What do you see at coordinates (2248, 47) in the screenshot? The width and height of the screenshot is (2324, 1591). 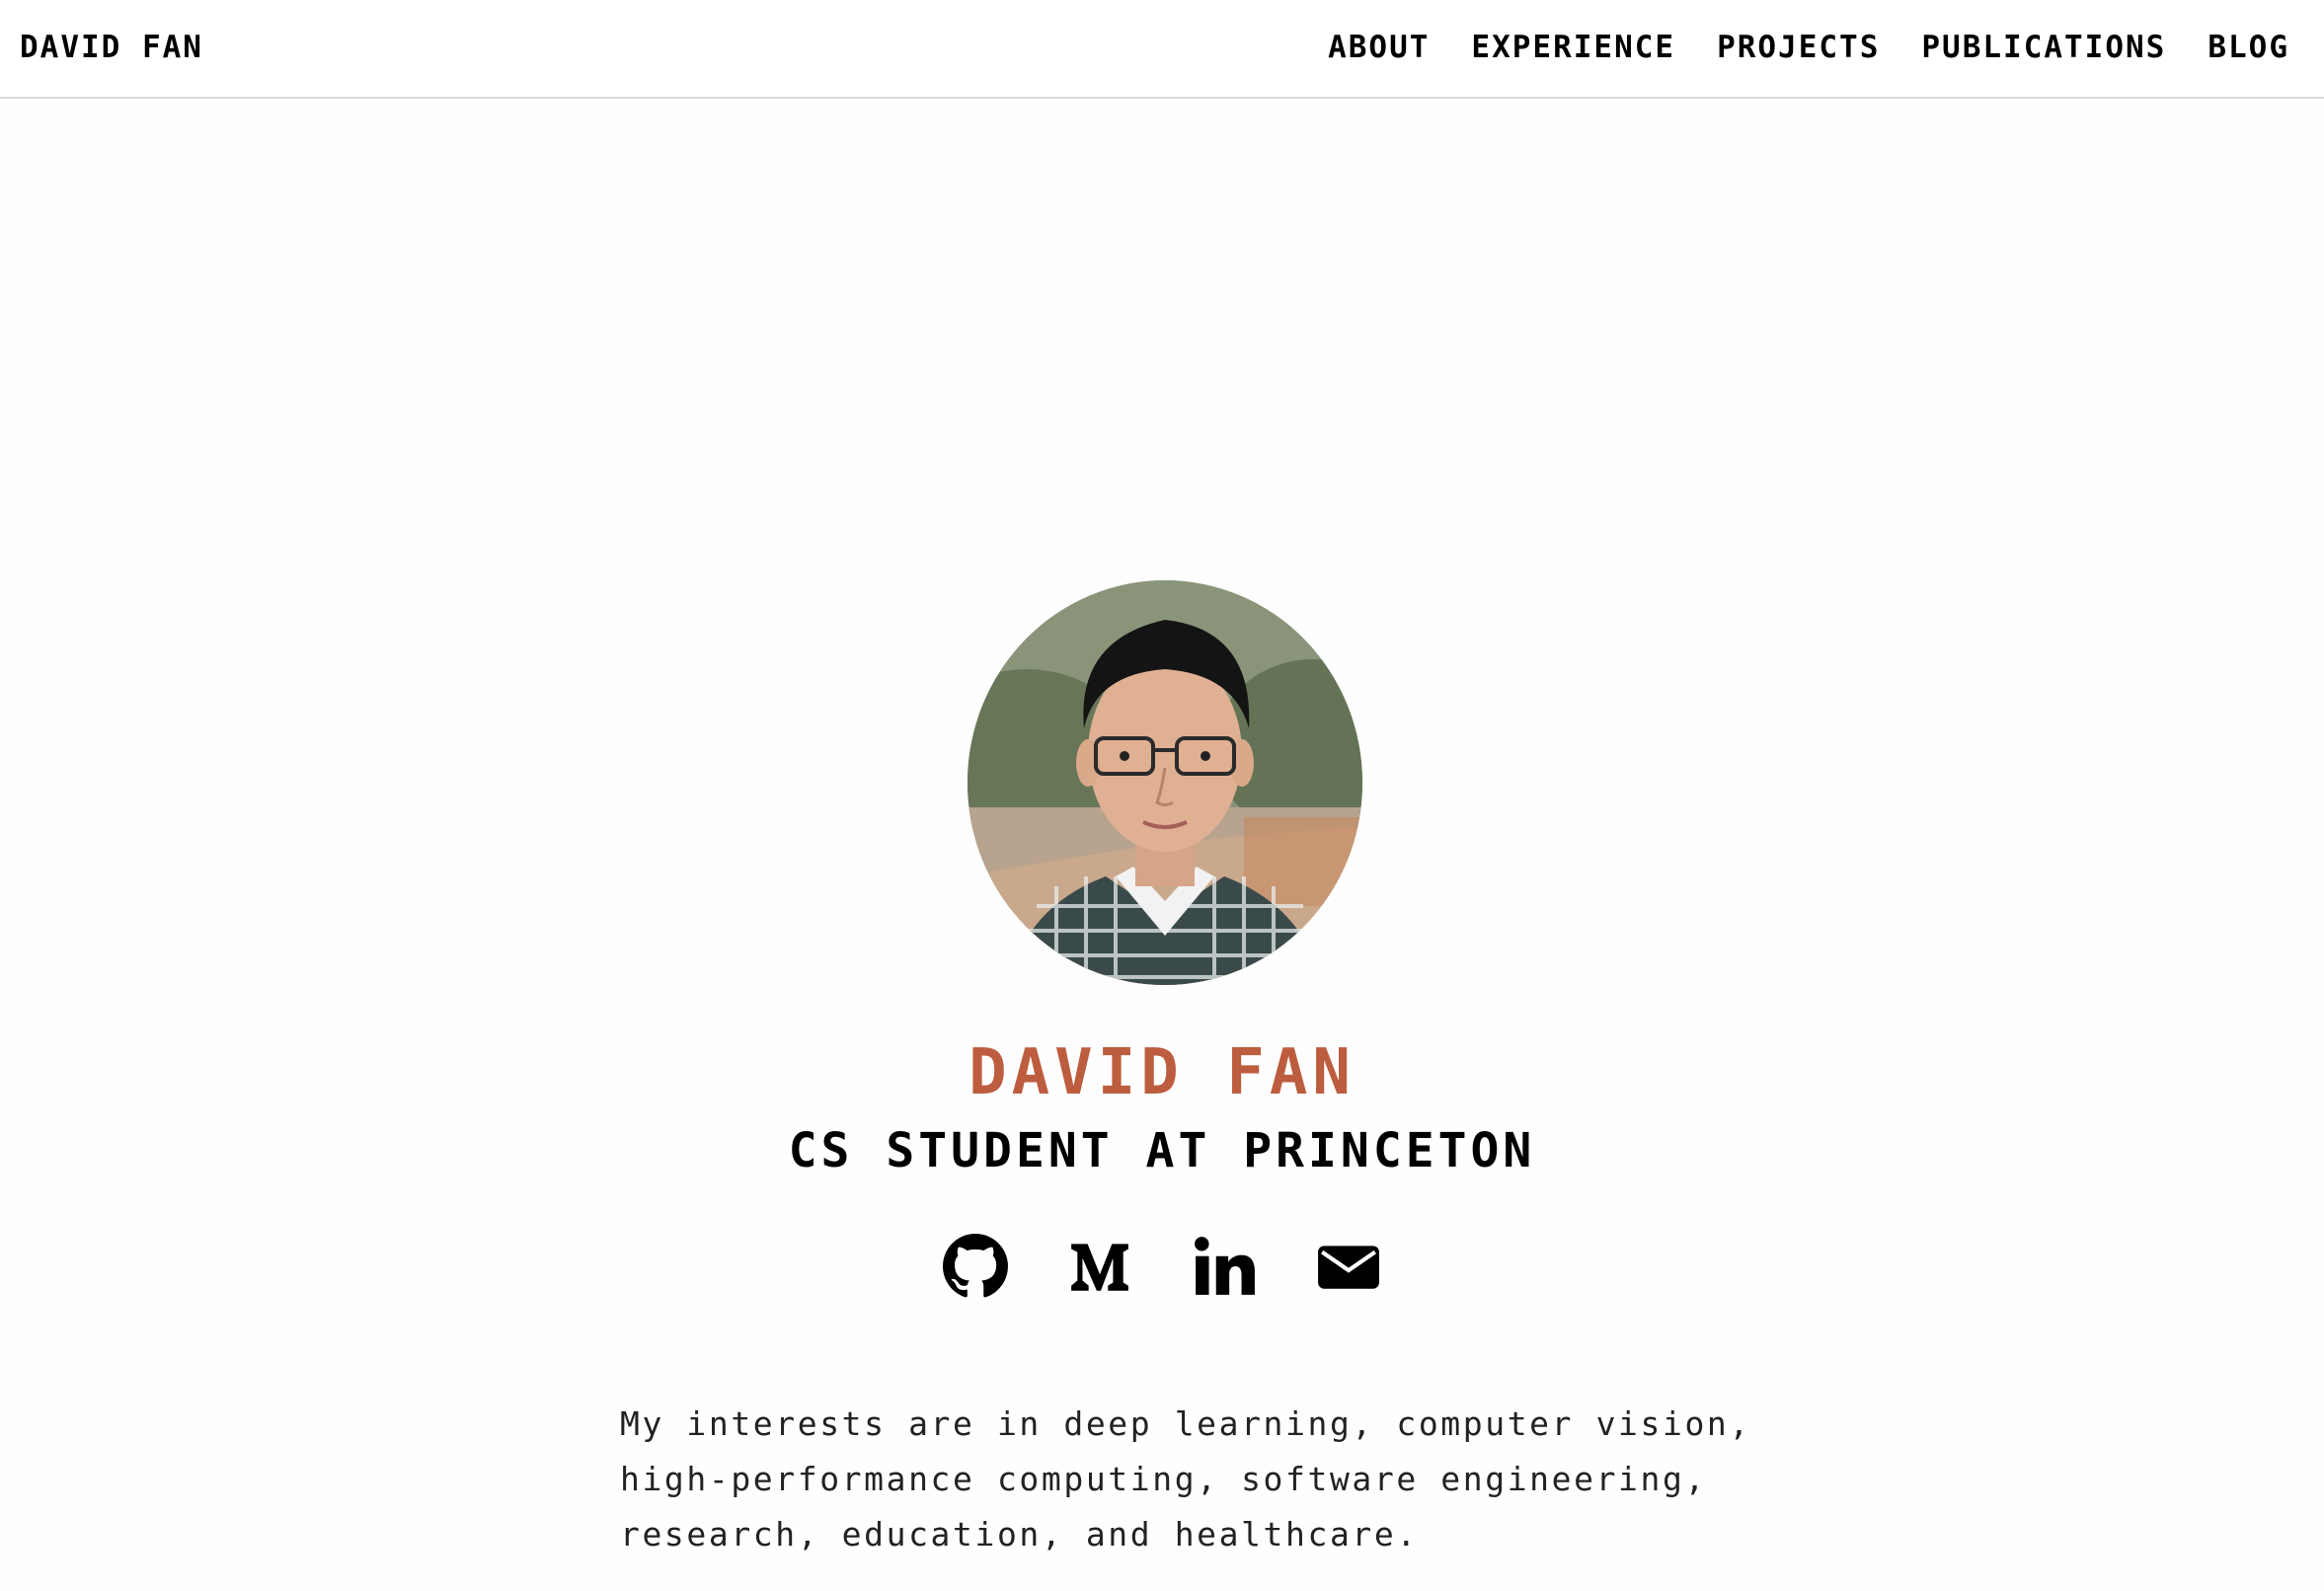 I see `nav-blog-link: BLOG` at bounding box center [2248, 47].